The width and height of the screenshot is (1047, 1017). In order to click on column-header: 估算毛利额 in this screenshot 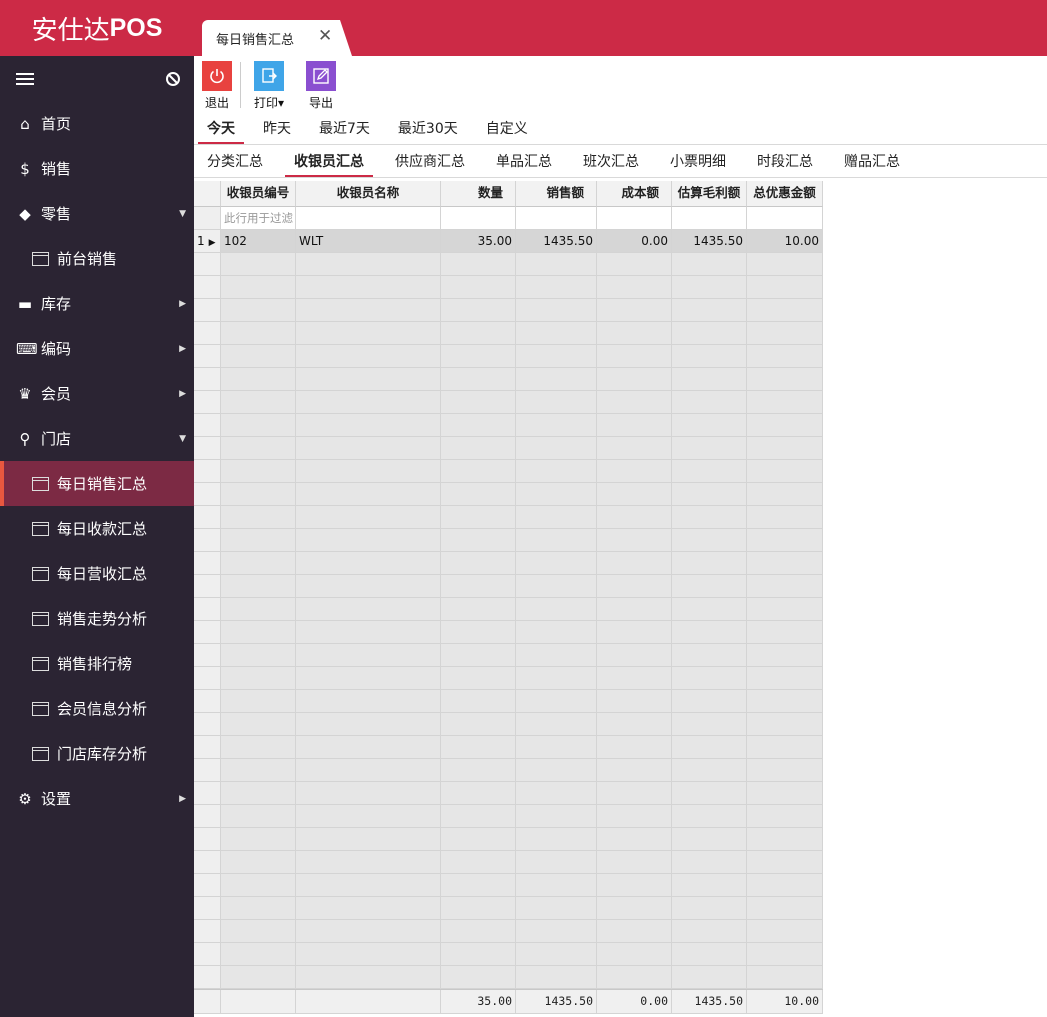, I will do `click(709, 194)`.